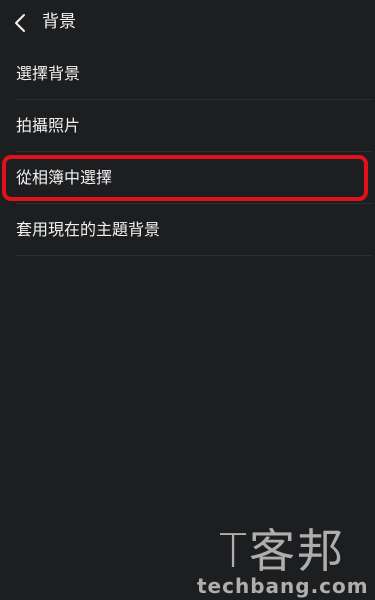 The height and width of the screenshot is (600, 375). Describe the element at coordinates (187, 178) in the screenshot. I see `menu-item-choose-from-album: 從相簿中選擇` at that location.